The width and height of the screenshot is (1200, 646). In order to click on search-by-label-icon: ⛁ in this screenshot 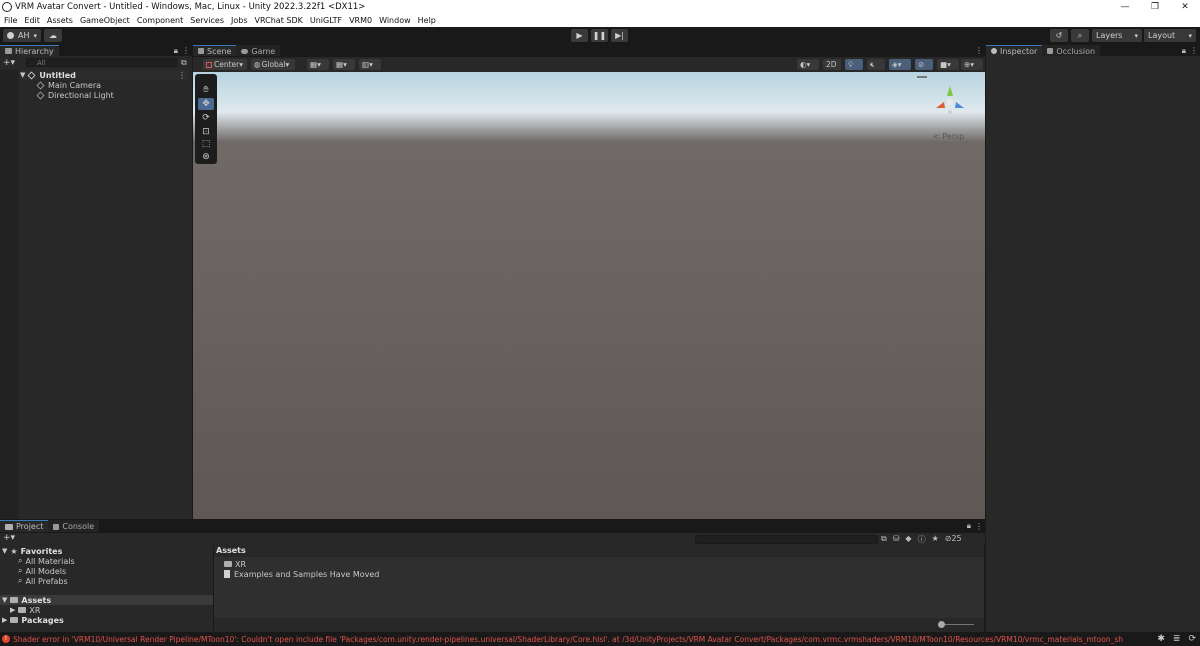, I will do `click(896, 539)`.